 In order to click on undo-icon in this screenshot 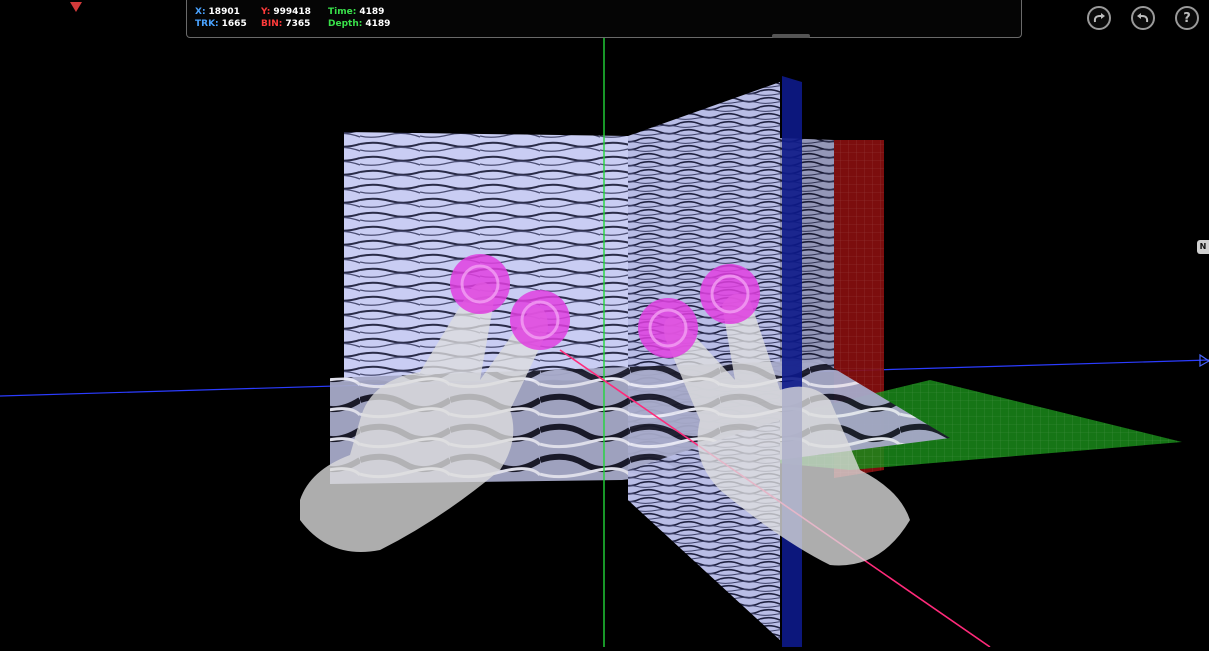, I will do `click(1143, 18)`.